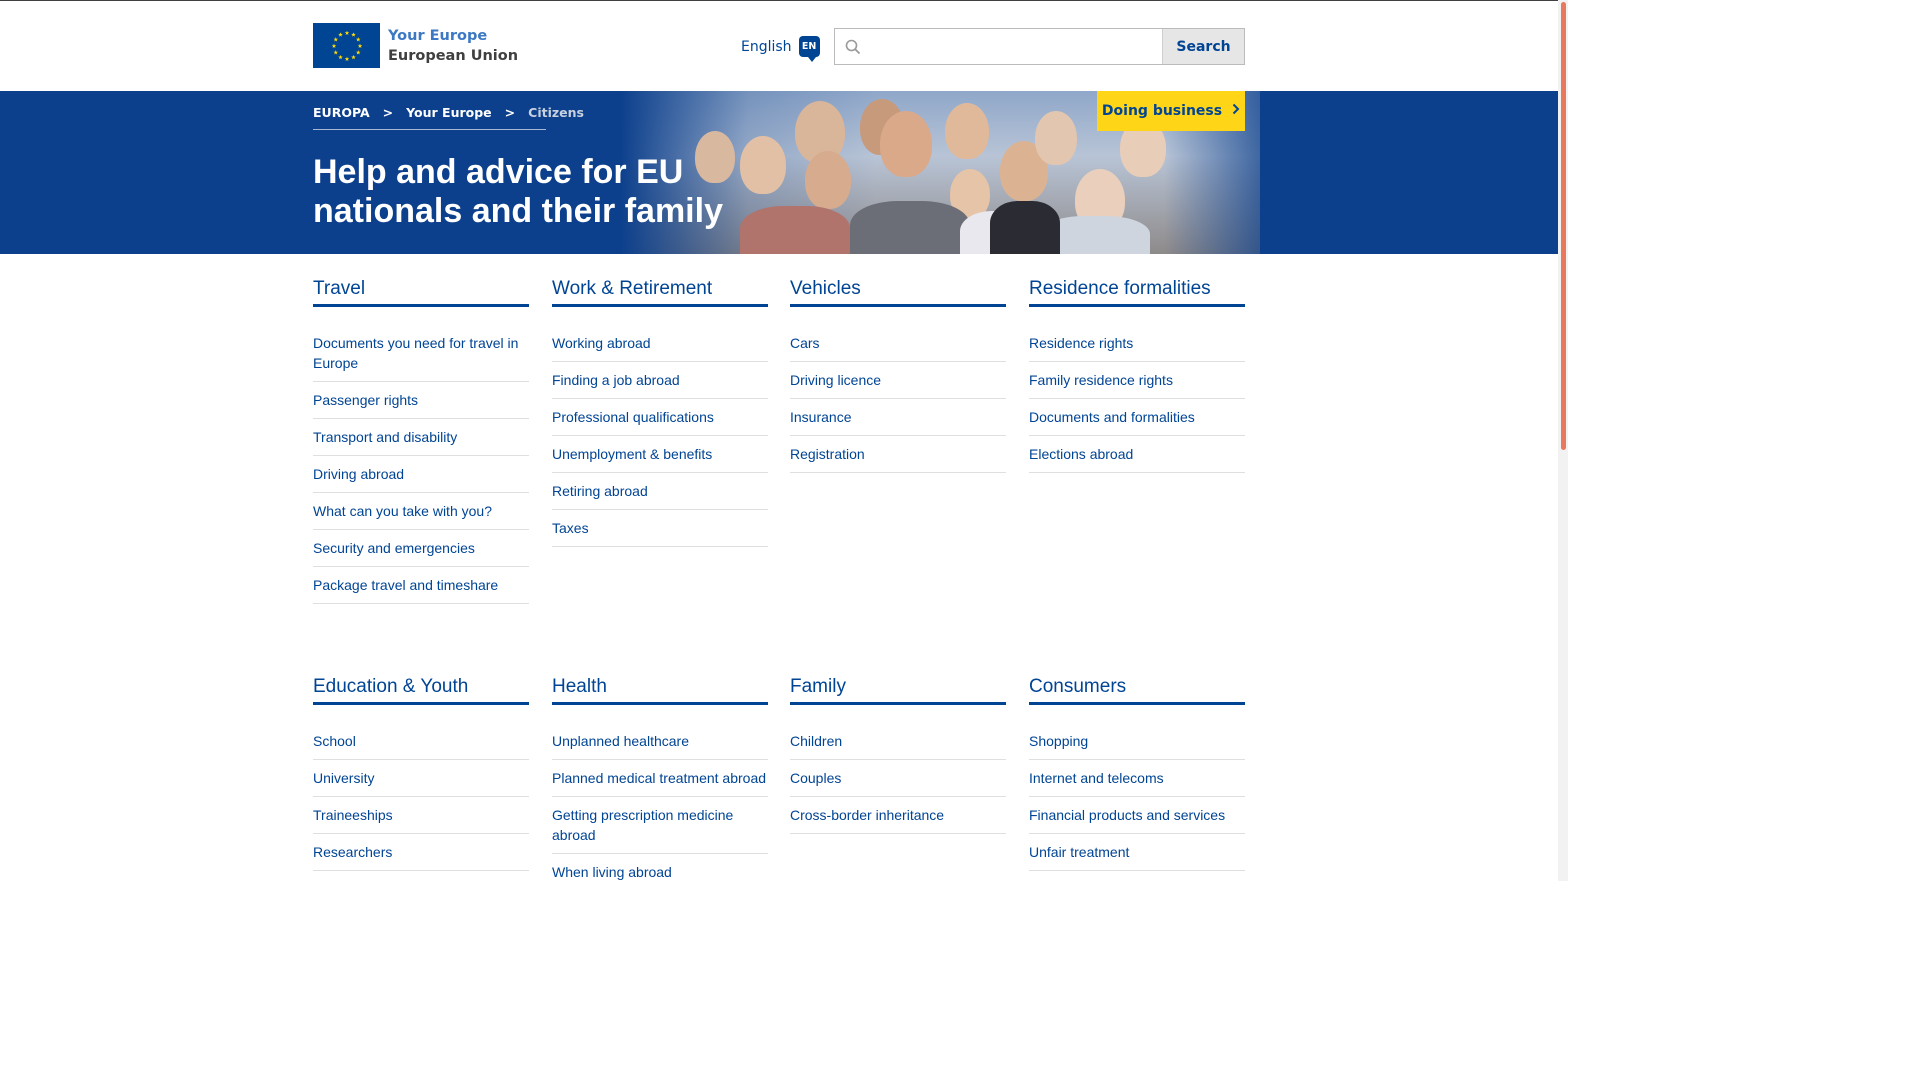 The height and width of the screenshot is (1080, 1920). Describe the element at coordinates (453, 46) in the screenshot. I see `logo-text: Your Europe European Union` at that location.